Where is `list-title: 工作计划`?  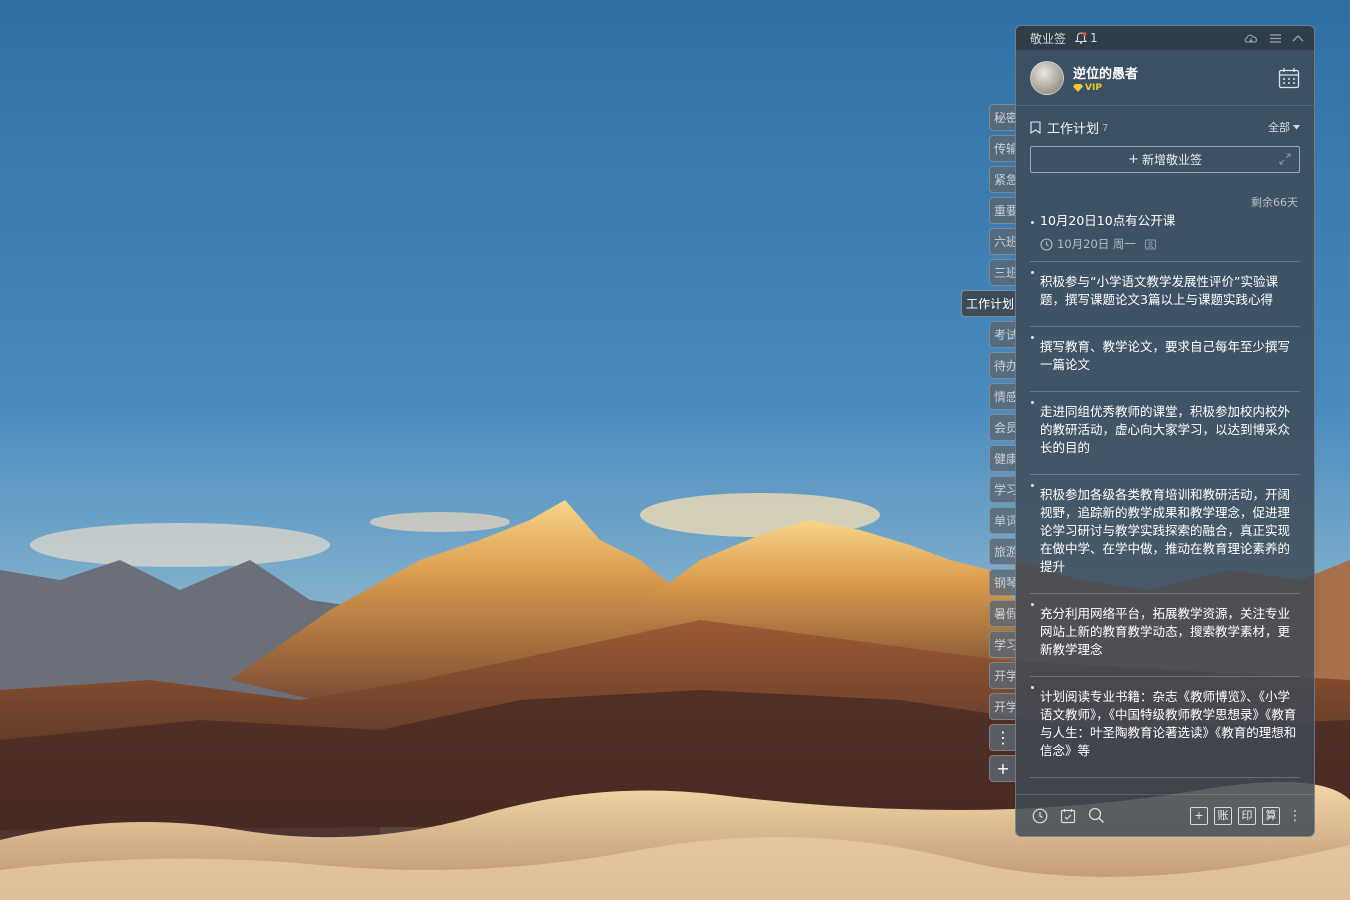
list-title: 工作计划 is located at coordinates (1073, 129).